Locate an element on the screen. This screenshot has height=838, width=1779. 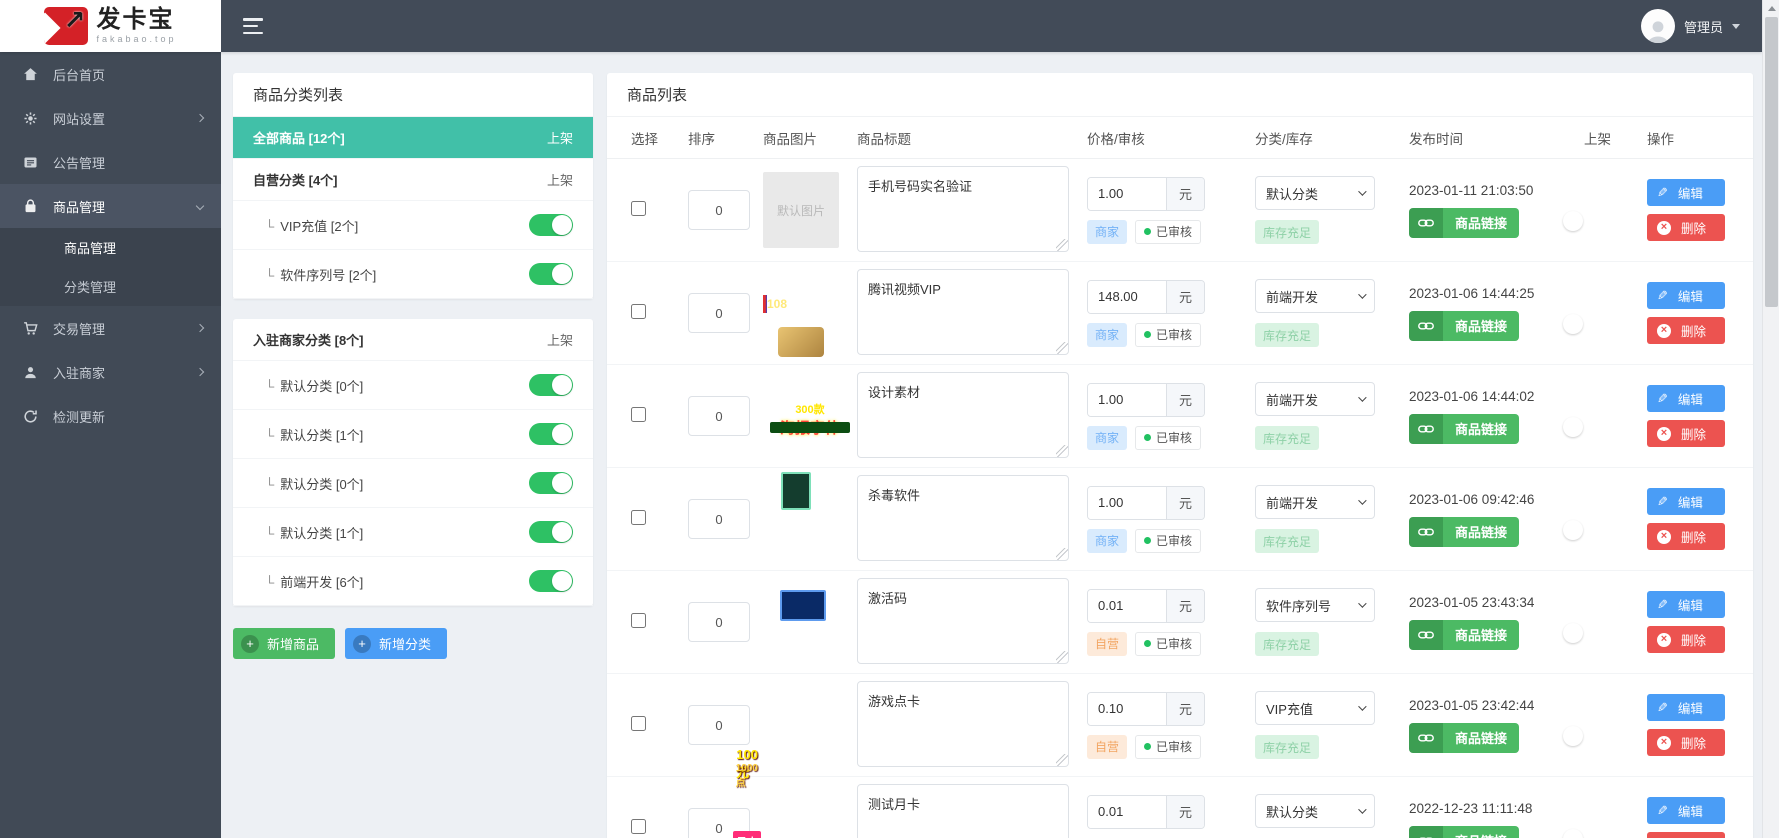
user-menu: 管理员 is located at coordinates (1690, 26).